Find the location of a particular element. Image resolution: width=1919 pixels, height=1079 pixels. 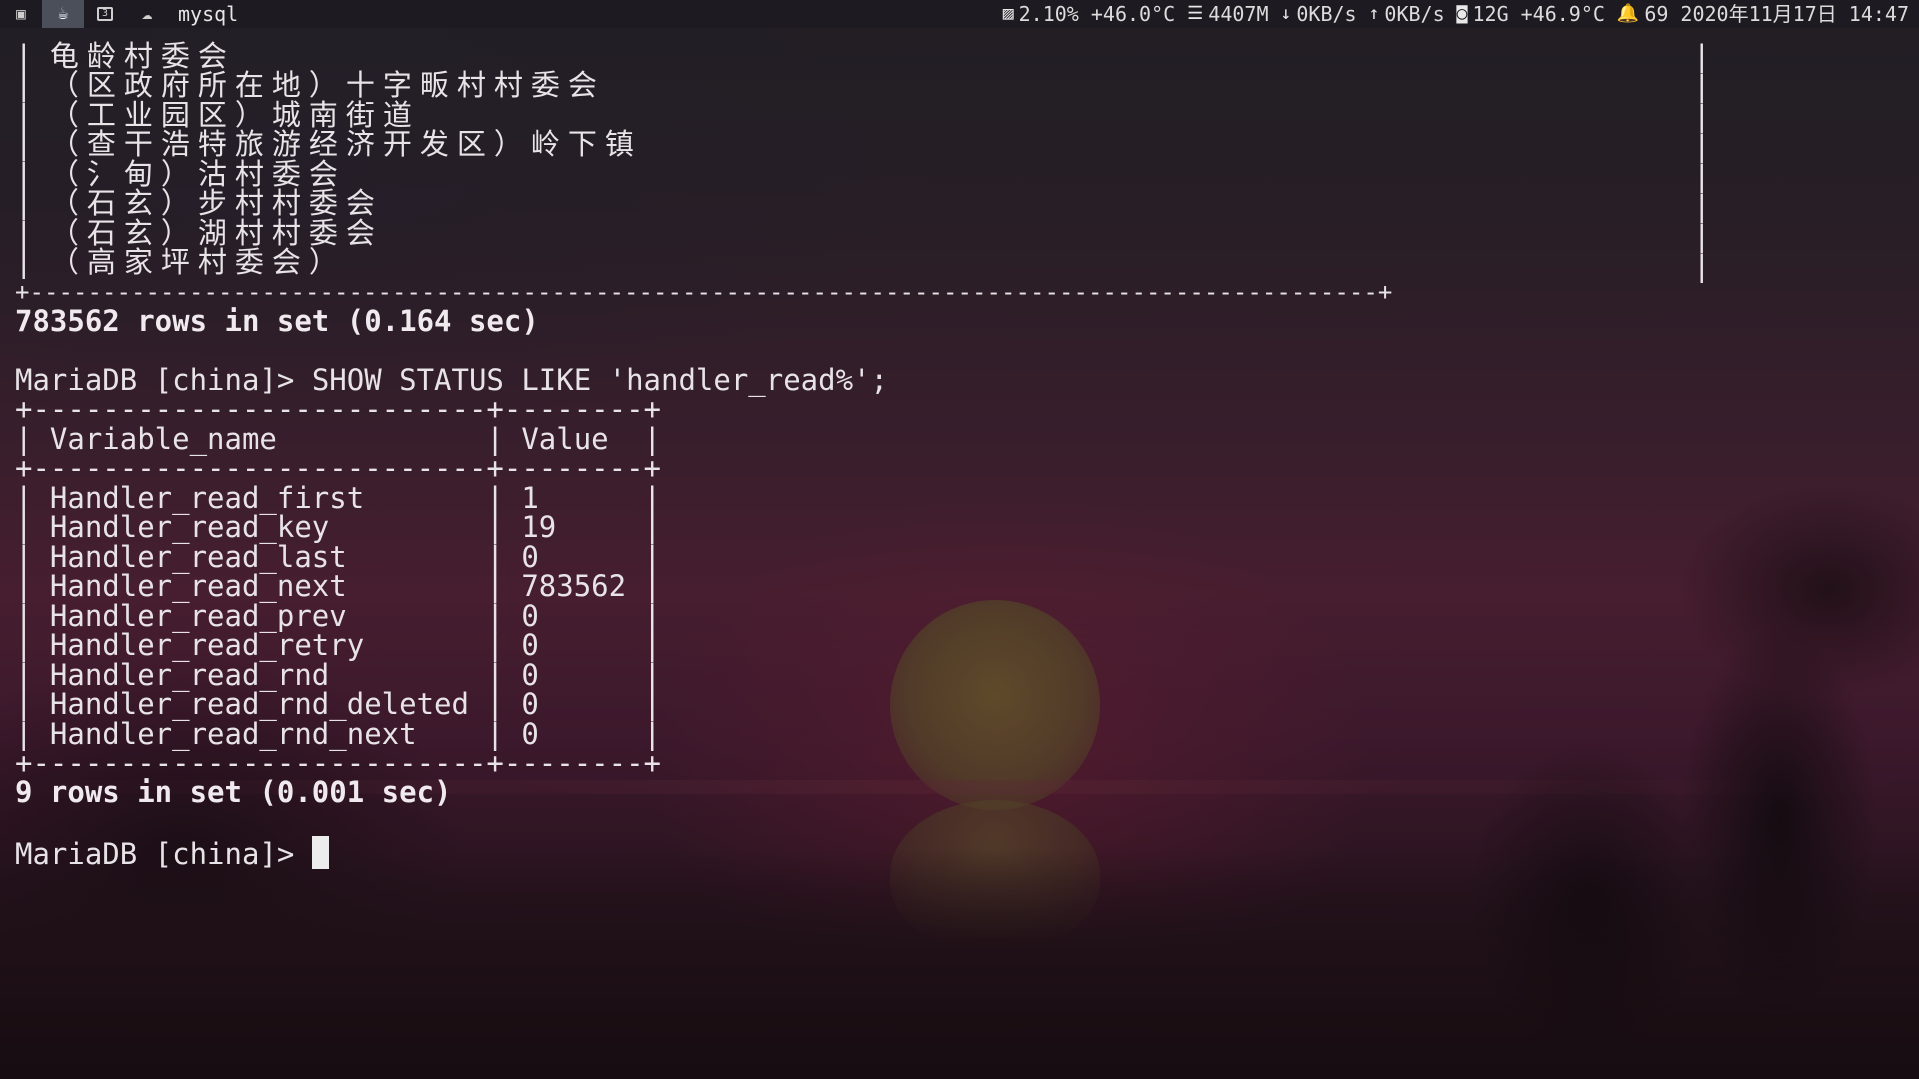

cpu-temperature: +46.0°C is located at coordinates (1133, 14).